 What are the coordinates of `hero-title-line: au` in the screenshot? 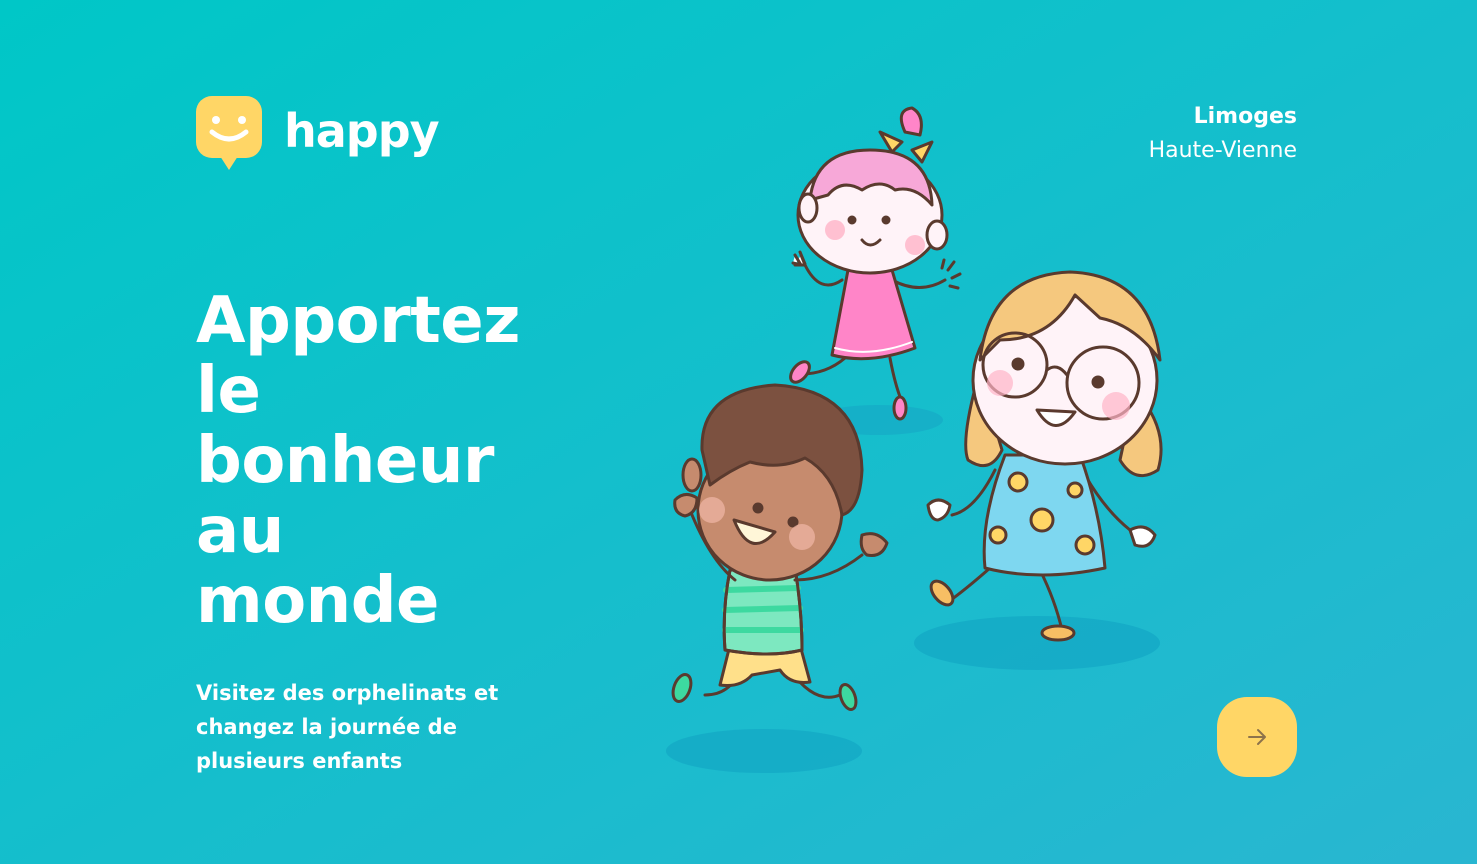 It's located at (240, 531).